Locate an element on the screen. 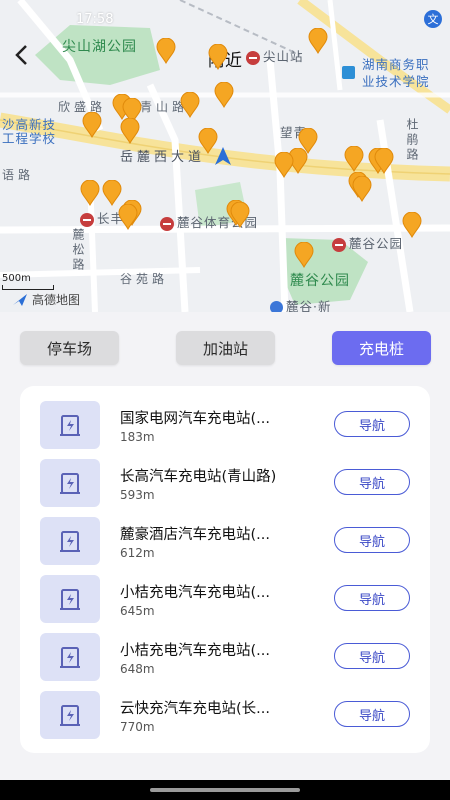 This screenshot has height=800, width=450. map-label-lugu-park: 麓谷公园 is located at coordinates (320, 281).